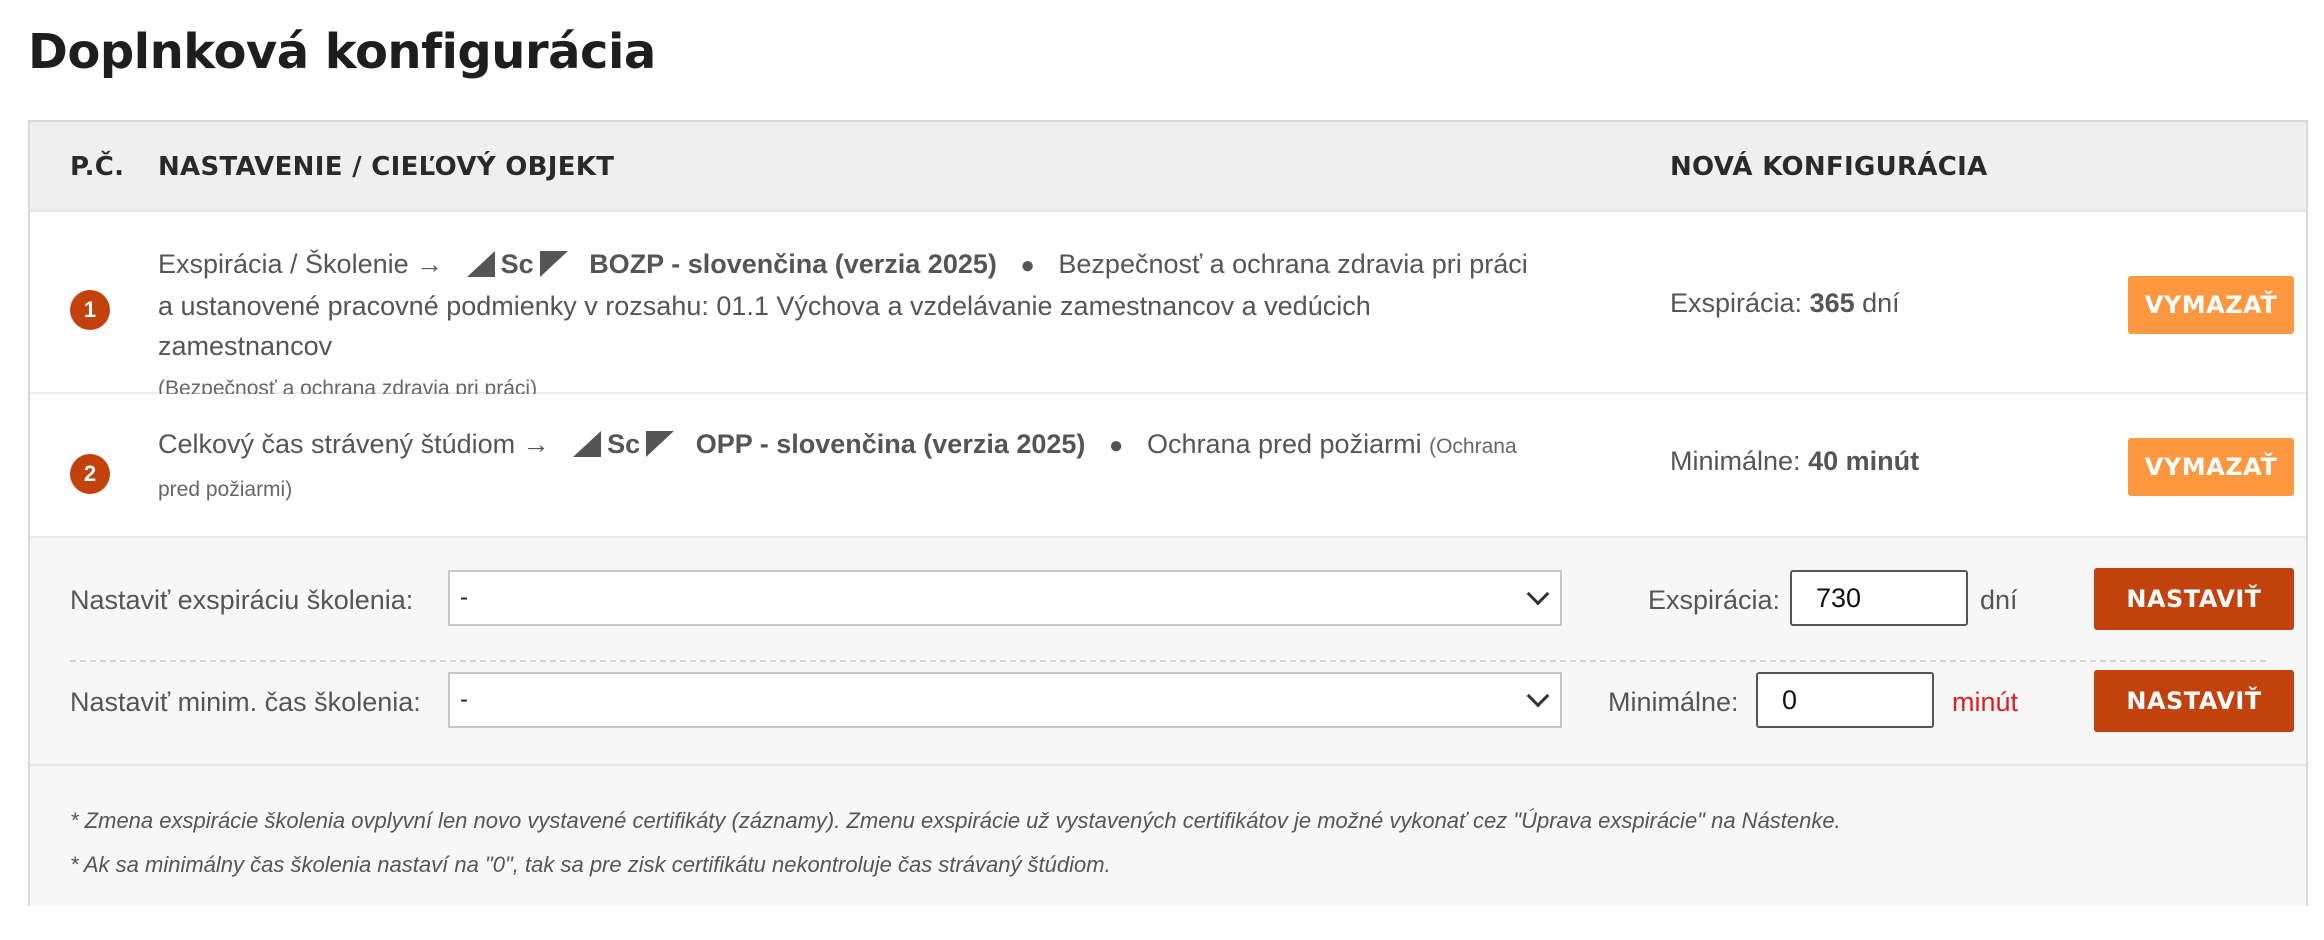 Image resolution: width=2324 pixels, height=940 pixels. What do you see at coordinates (342, 52) in the screenshot?
I see `page-title: Doplnková konfigurácia` at bounding box center [342, 52].